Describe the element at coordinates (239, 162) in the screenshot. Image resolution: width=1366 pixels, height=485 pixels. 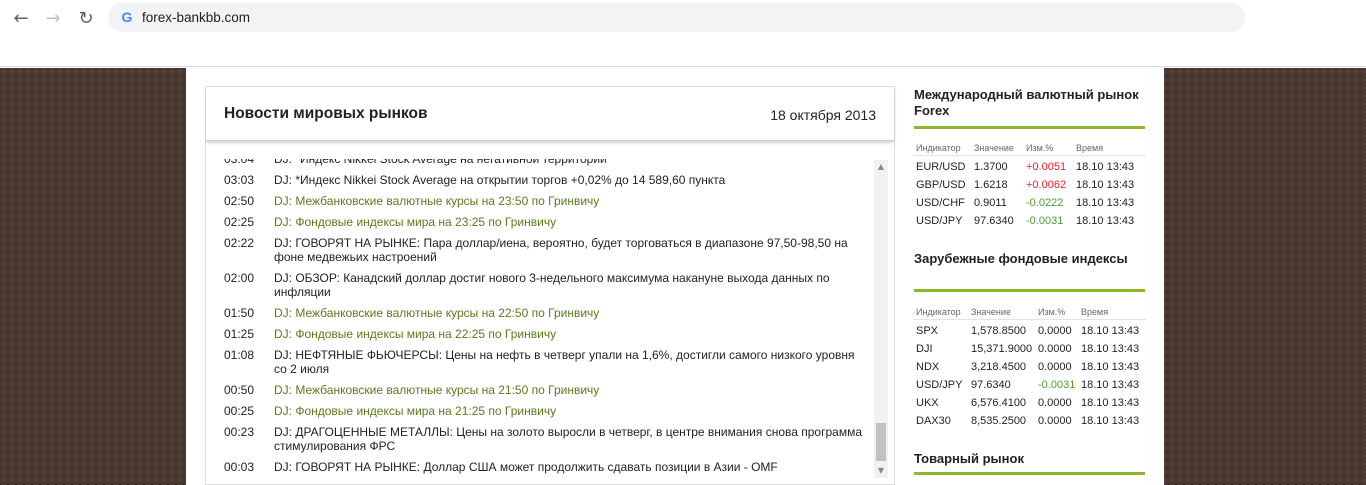
I see `news-time: 03:04` at that location.